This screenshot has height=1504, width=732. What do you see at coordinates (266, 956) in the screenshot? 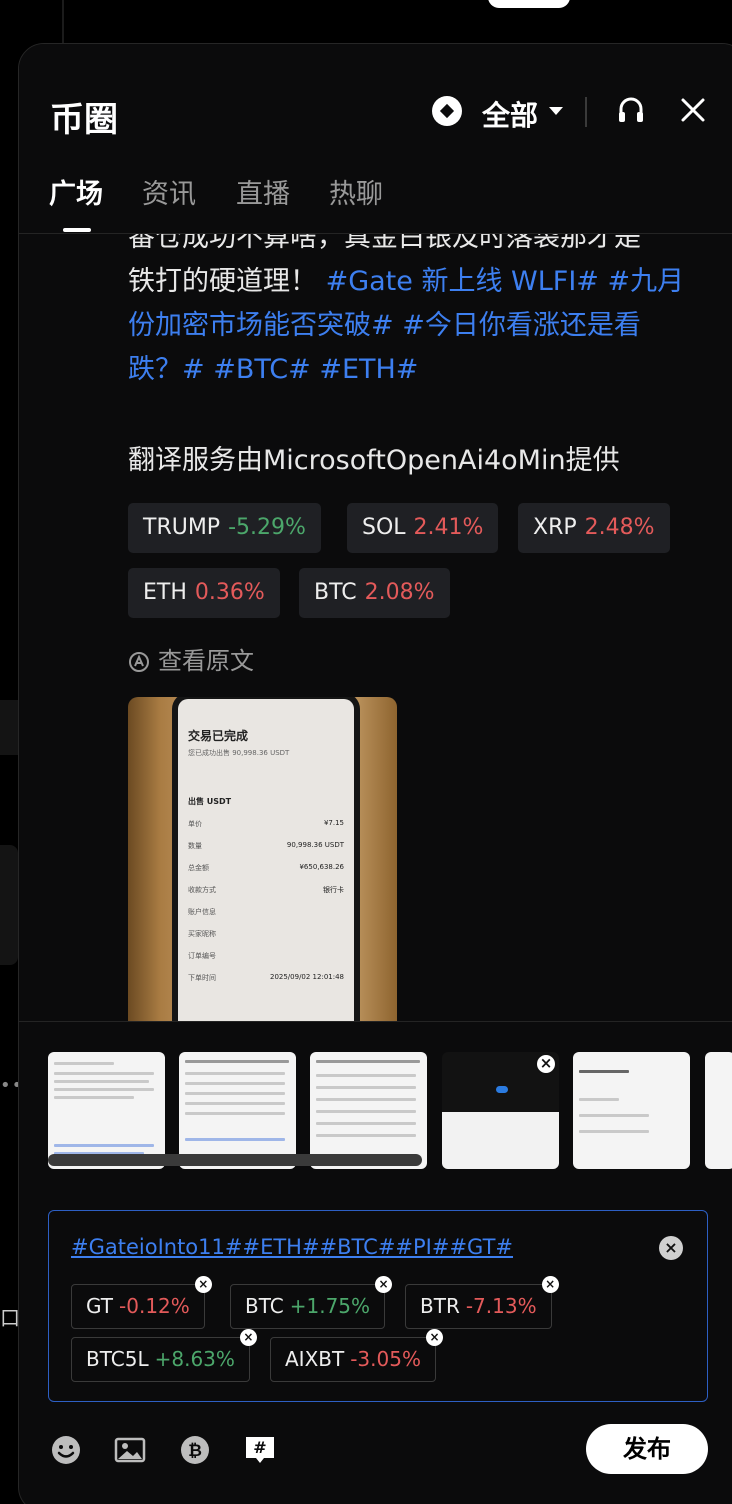
I see `photo-row: 订单编号` at bounding box center [266, 956].